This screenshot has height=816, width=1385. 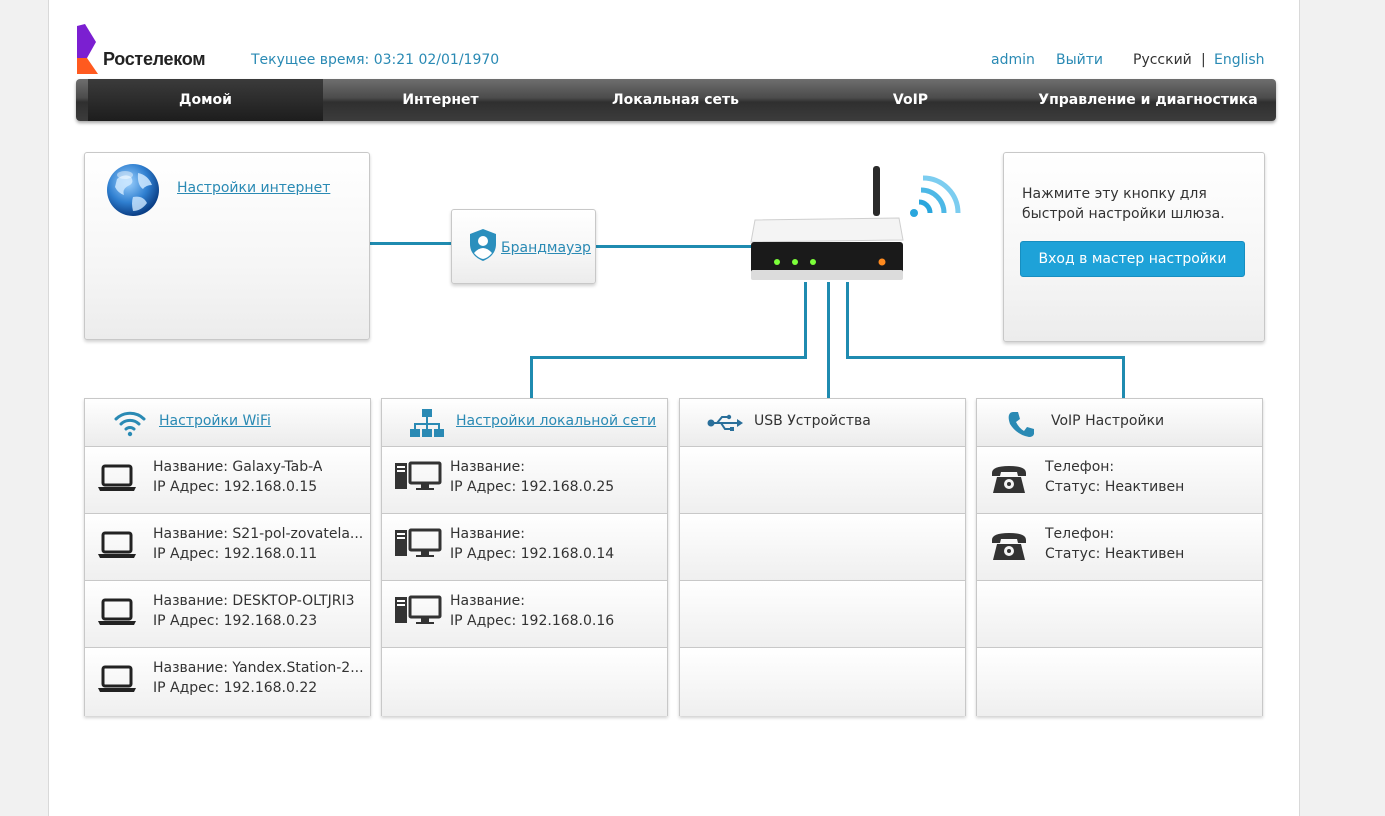 What do you see at coordinates (1079, 60) in the screenshot?
I see `logout-link: Выйти` at bounding box center [1079, 60].